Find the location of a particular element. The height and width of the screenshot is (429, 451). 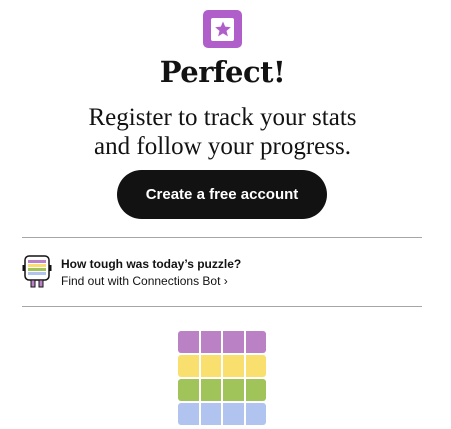

create-account-button: Create a free account is located at coordinates (222, 194).